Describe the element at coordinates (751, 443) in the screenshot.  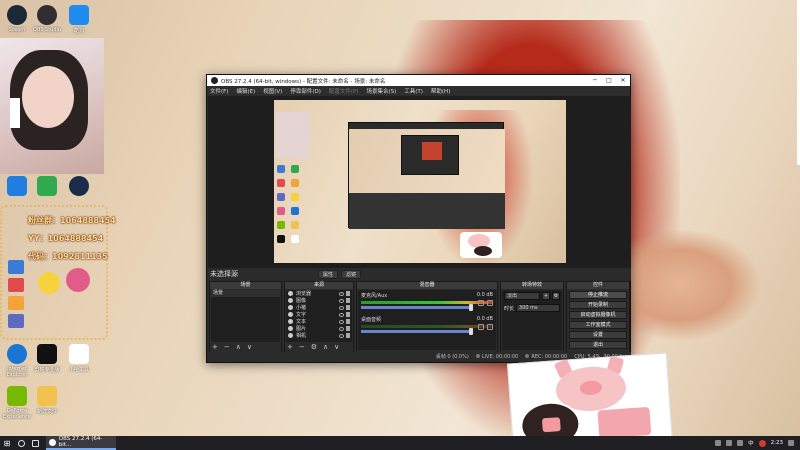
I see `input-method: 中` at that location.